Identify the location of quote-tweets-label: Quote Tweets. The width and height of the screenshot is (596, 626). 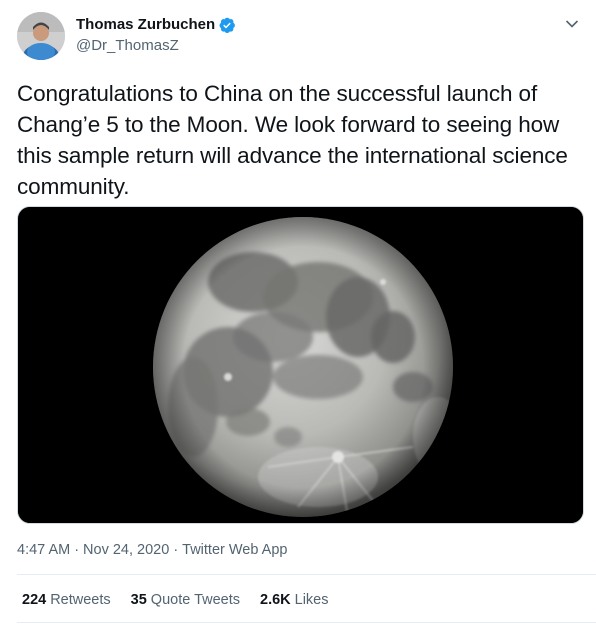
(195, 600).